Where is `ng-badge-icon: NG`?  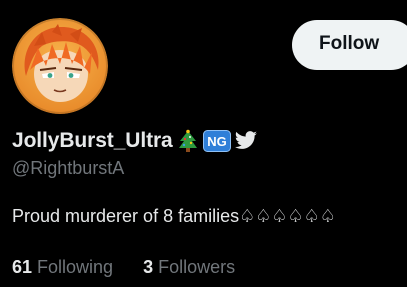 ng-badge-icon: NG is located at coordinates (216, 141).